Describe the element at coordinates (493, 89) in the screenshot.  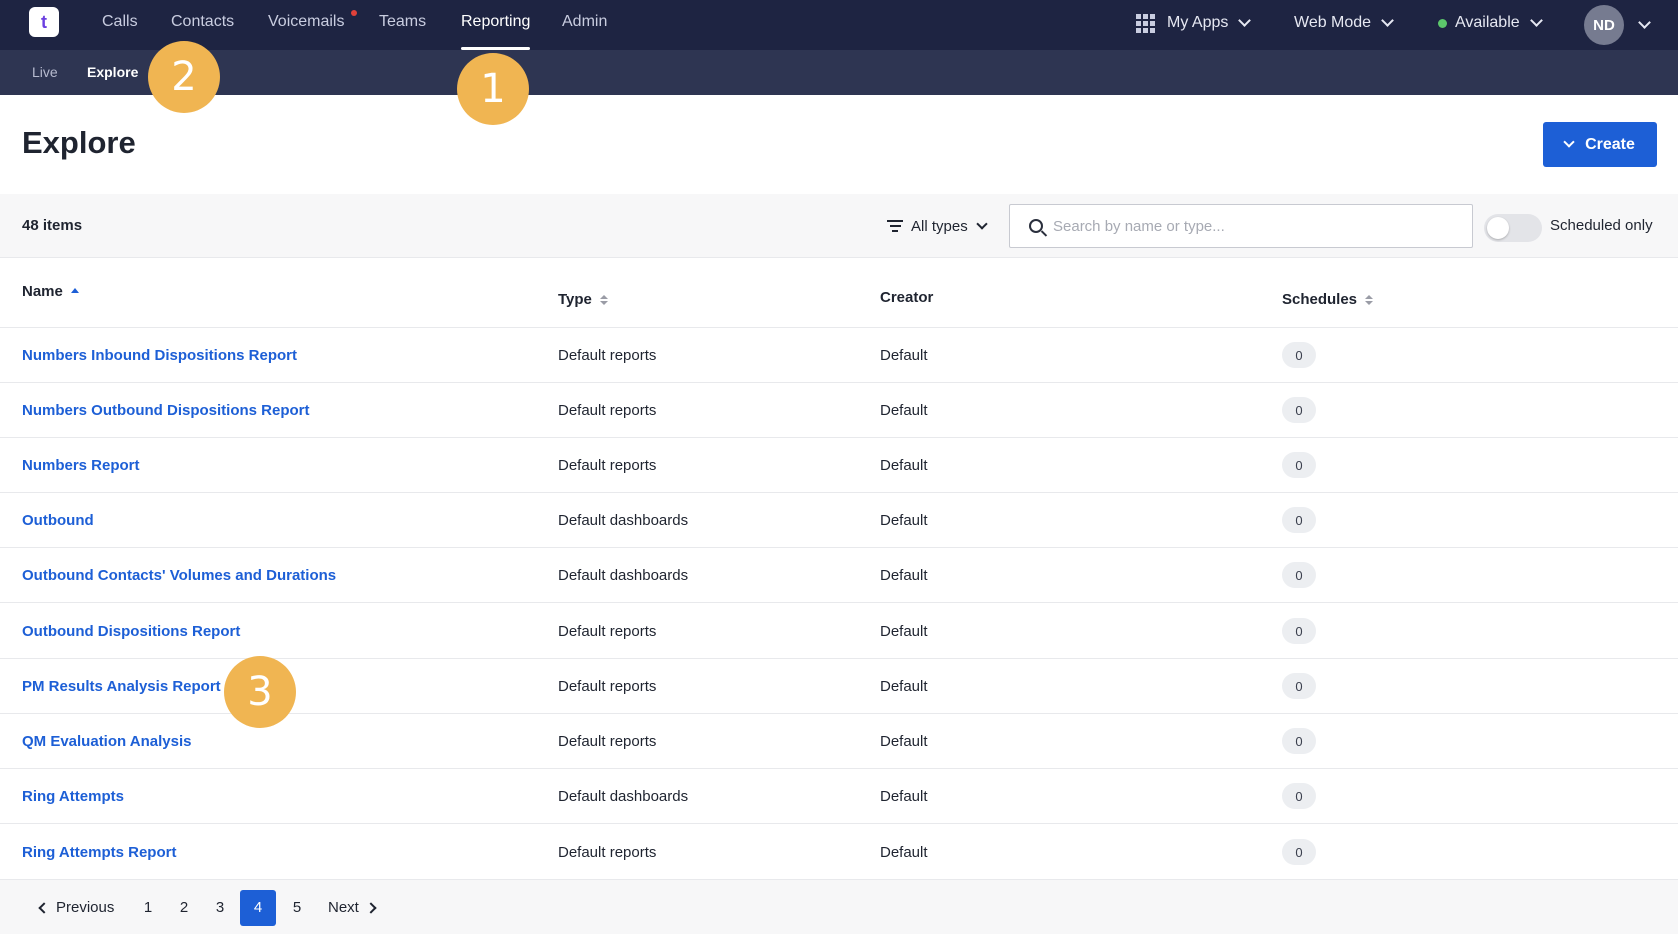
I see `callout-badge-1: 1` at that location.